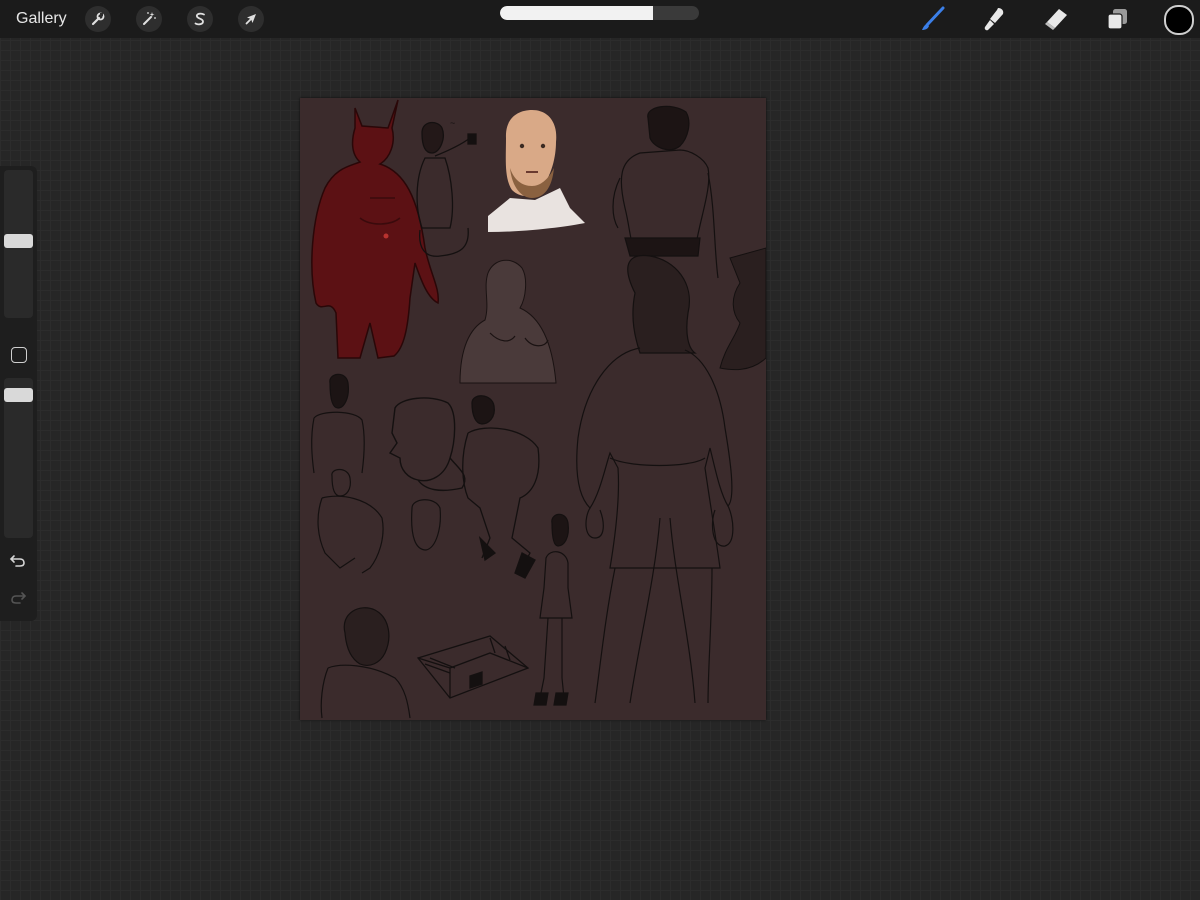  Describe the element at coordinates (41, 19) in the screenshot. I see `gallery-button: Gallery` at that location.